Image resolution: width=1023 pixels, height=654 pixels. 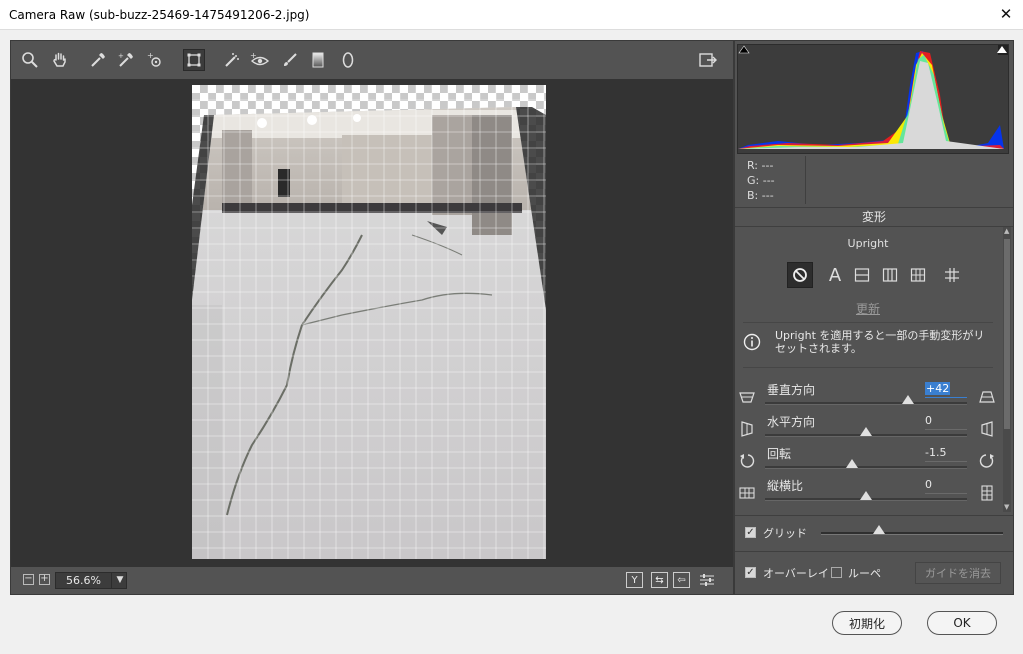 I want to click on histogram, so click(x=873, y=99).